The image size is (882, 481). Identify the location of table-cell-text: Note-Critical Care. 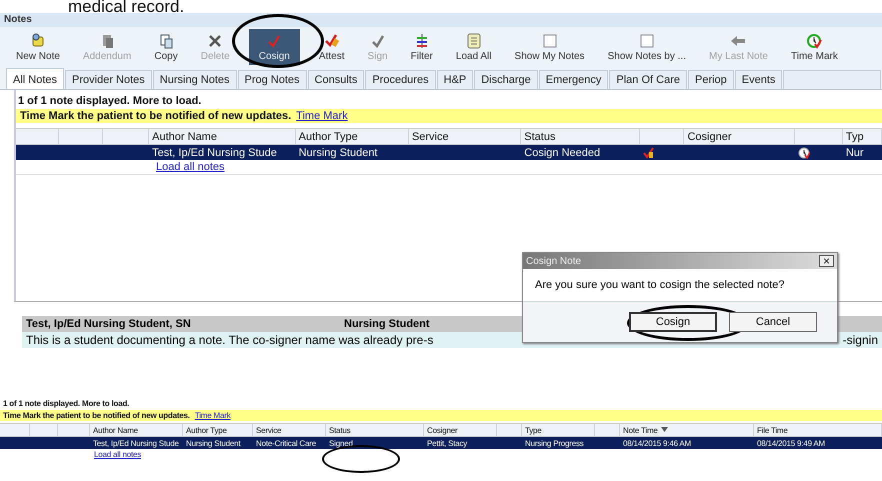
(286, 443).